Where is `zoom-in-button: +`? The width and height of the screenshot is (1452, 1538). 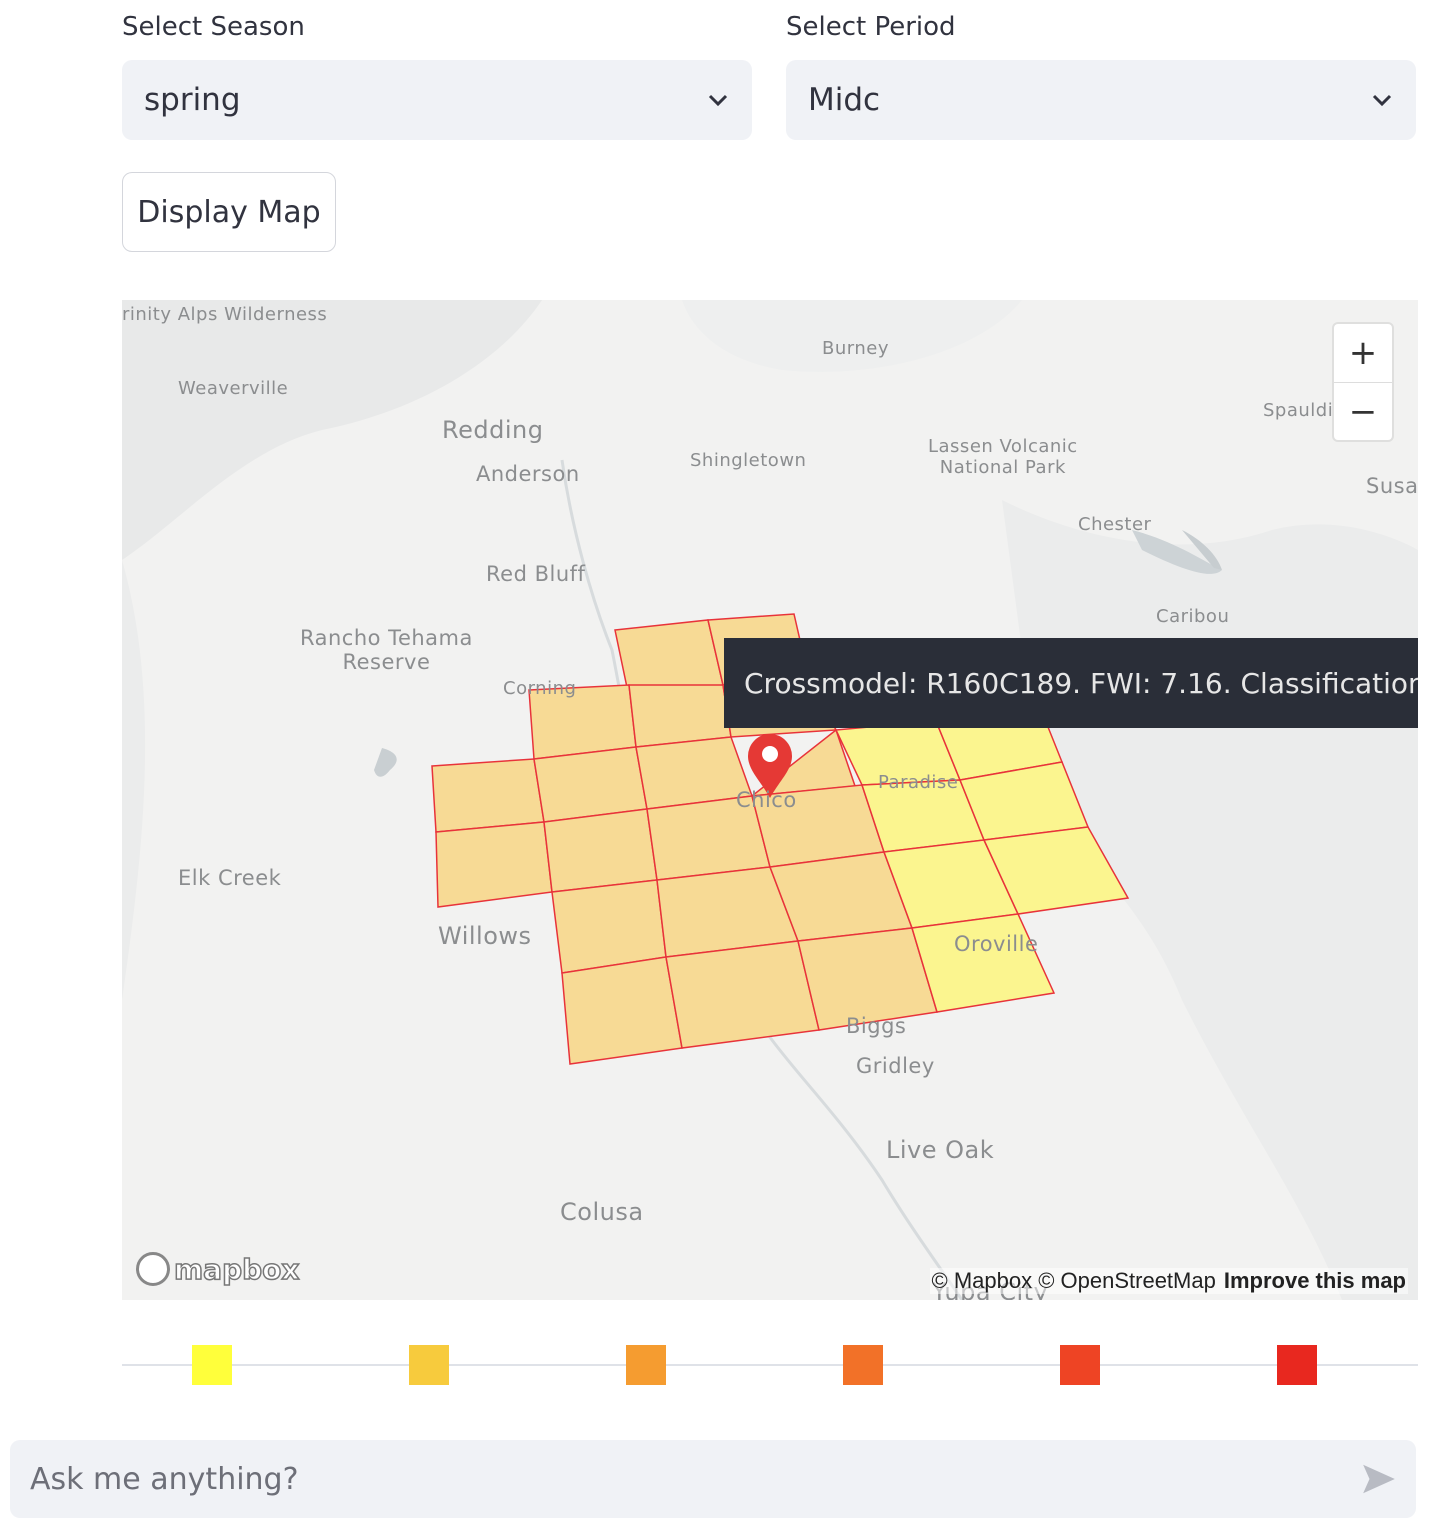 zoom-in-button: + is located at coordinates (1363, 353).